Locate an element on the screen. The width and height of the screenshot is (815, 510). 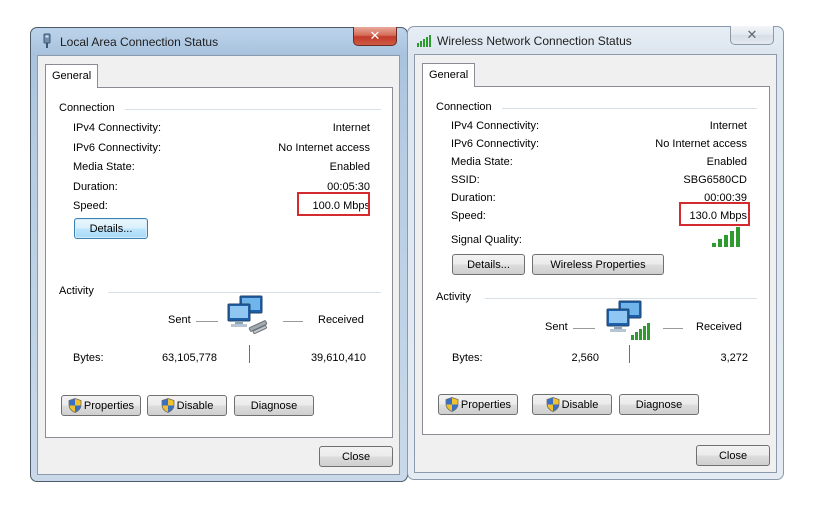
signal-quality-bars is located at coordinates (726, 237).